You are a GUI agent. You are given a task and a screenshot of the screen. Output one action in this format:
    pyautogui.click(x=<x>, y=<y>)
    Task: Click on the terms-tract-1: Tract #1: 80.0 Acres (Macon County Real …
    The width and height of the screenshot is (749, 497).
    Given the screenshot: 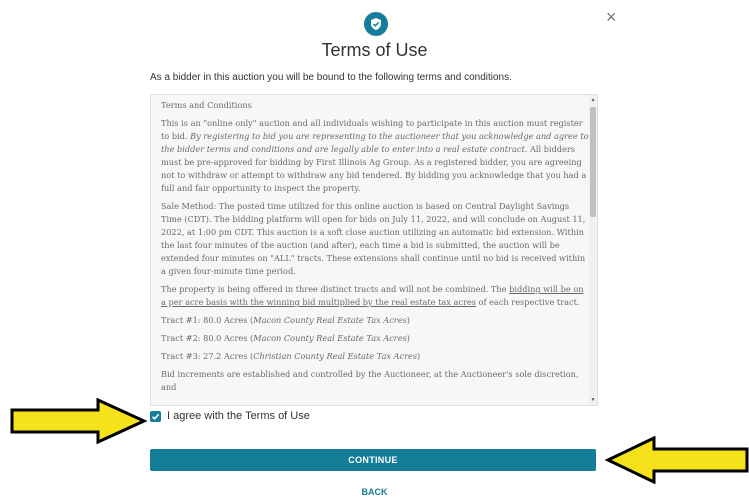 What is the action you would take?
    pyautogui.click(x=375, y=320)
    